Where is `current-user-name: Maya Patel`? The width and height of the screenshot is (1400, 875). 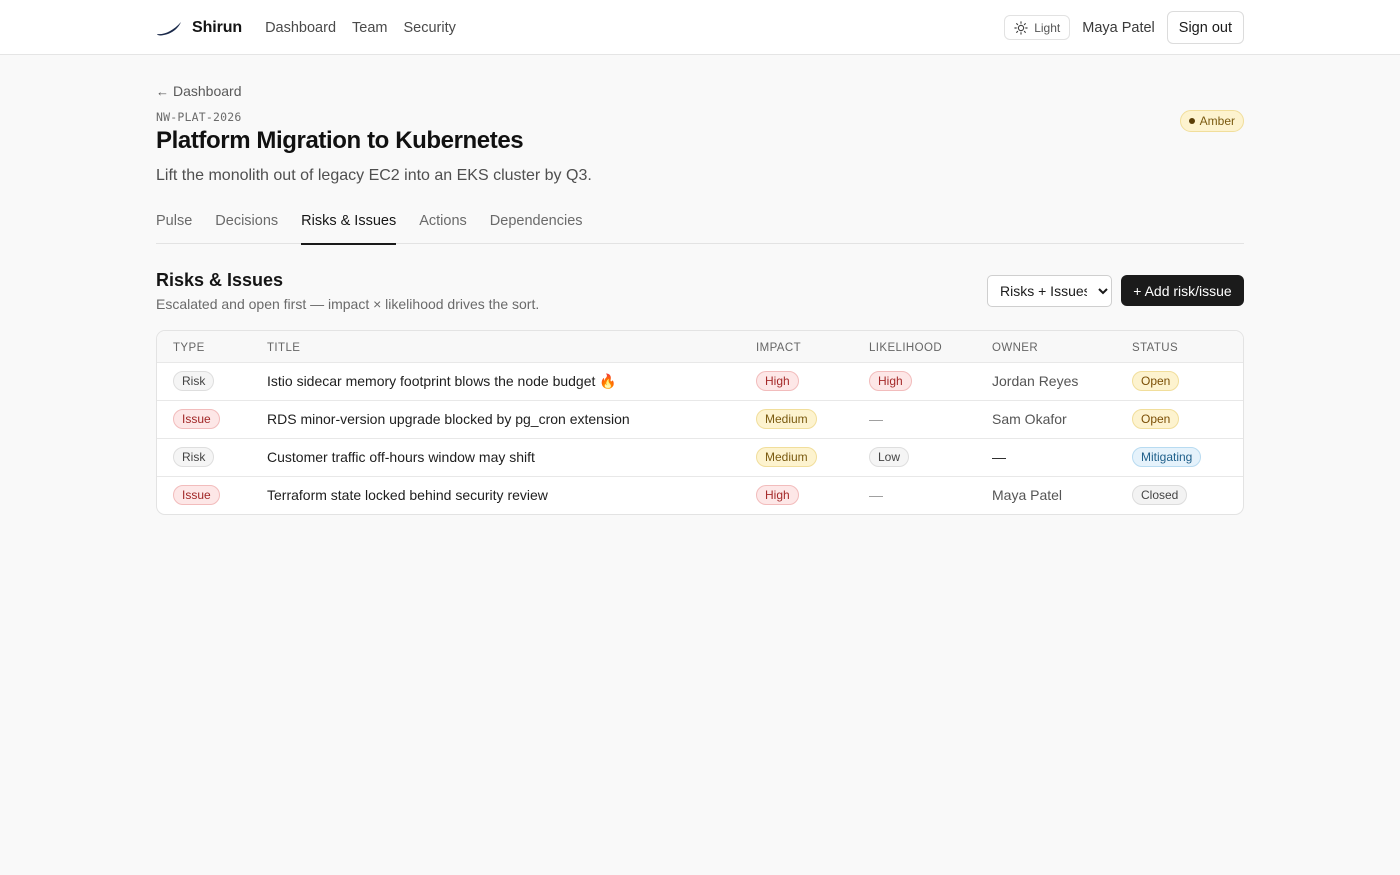
current-user-name: Maya Patel is located at coordinates (1118, 27).